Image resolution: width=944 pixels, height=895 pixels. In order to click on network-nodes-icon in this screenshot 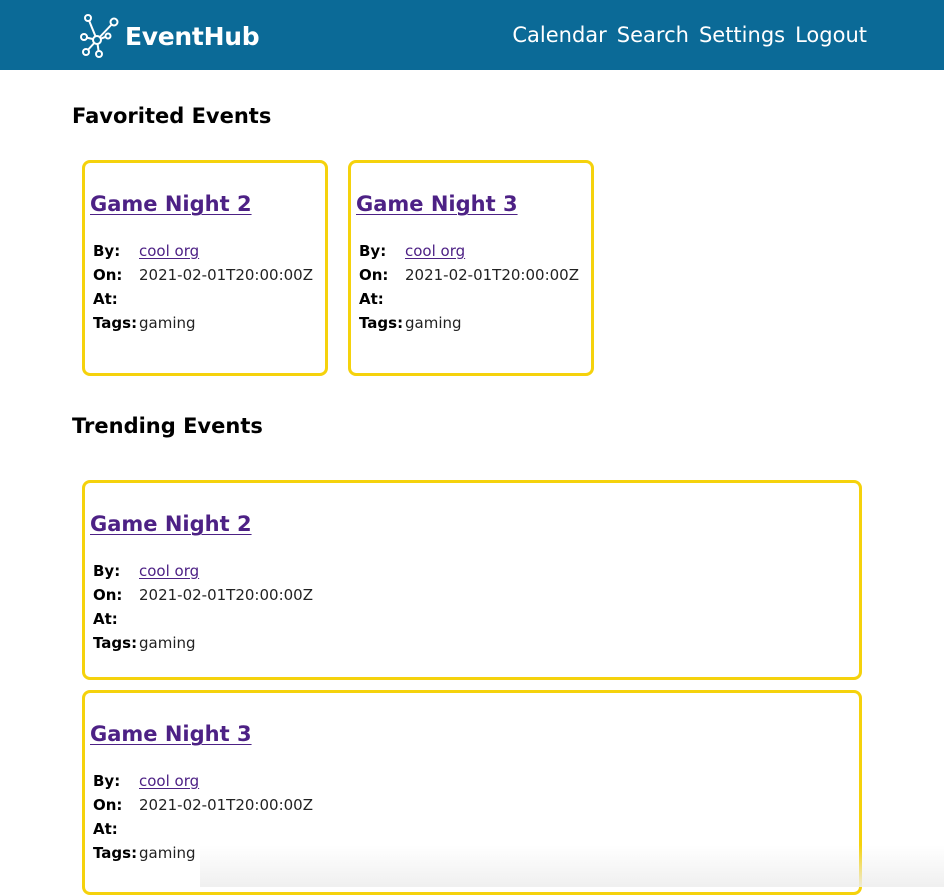, I will do `click(99, 36)`.